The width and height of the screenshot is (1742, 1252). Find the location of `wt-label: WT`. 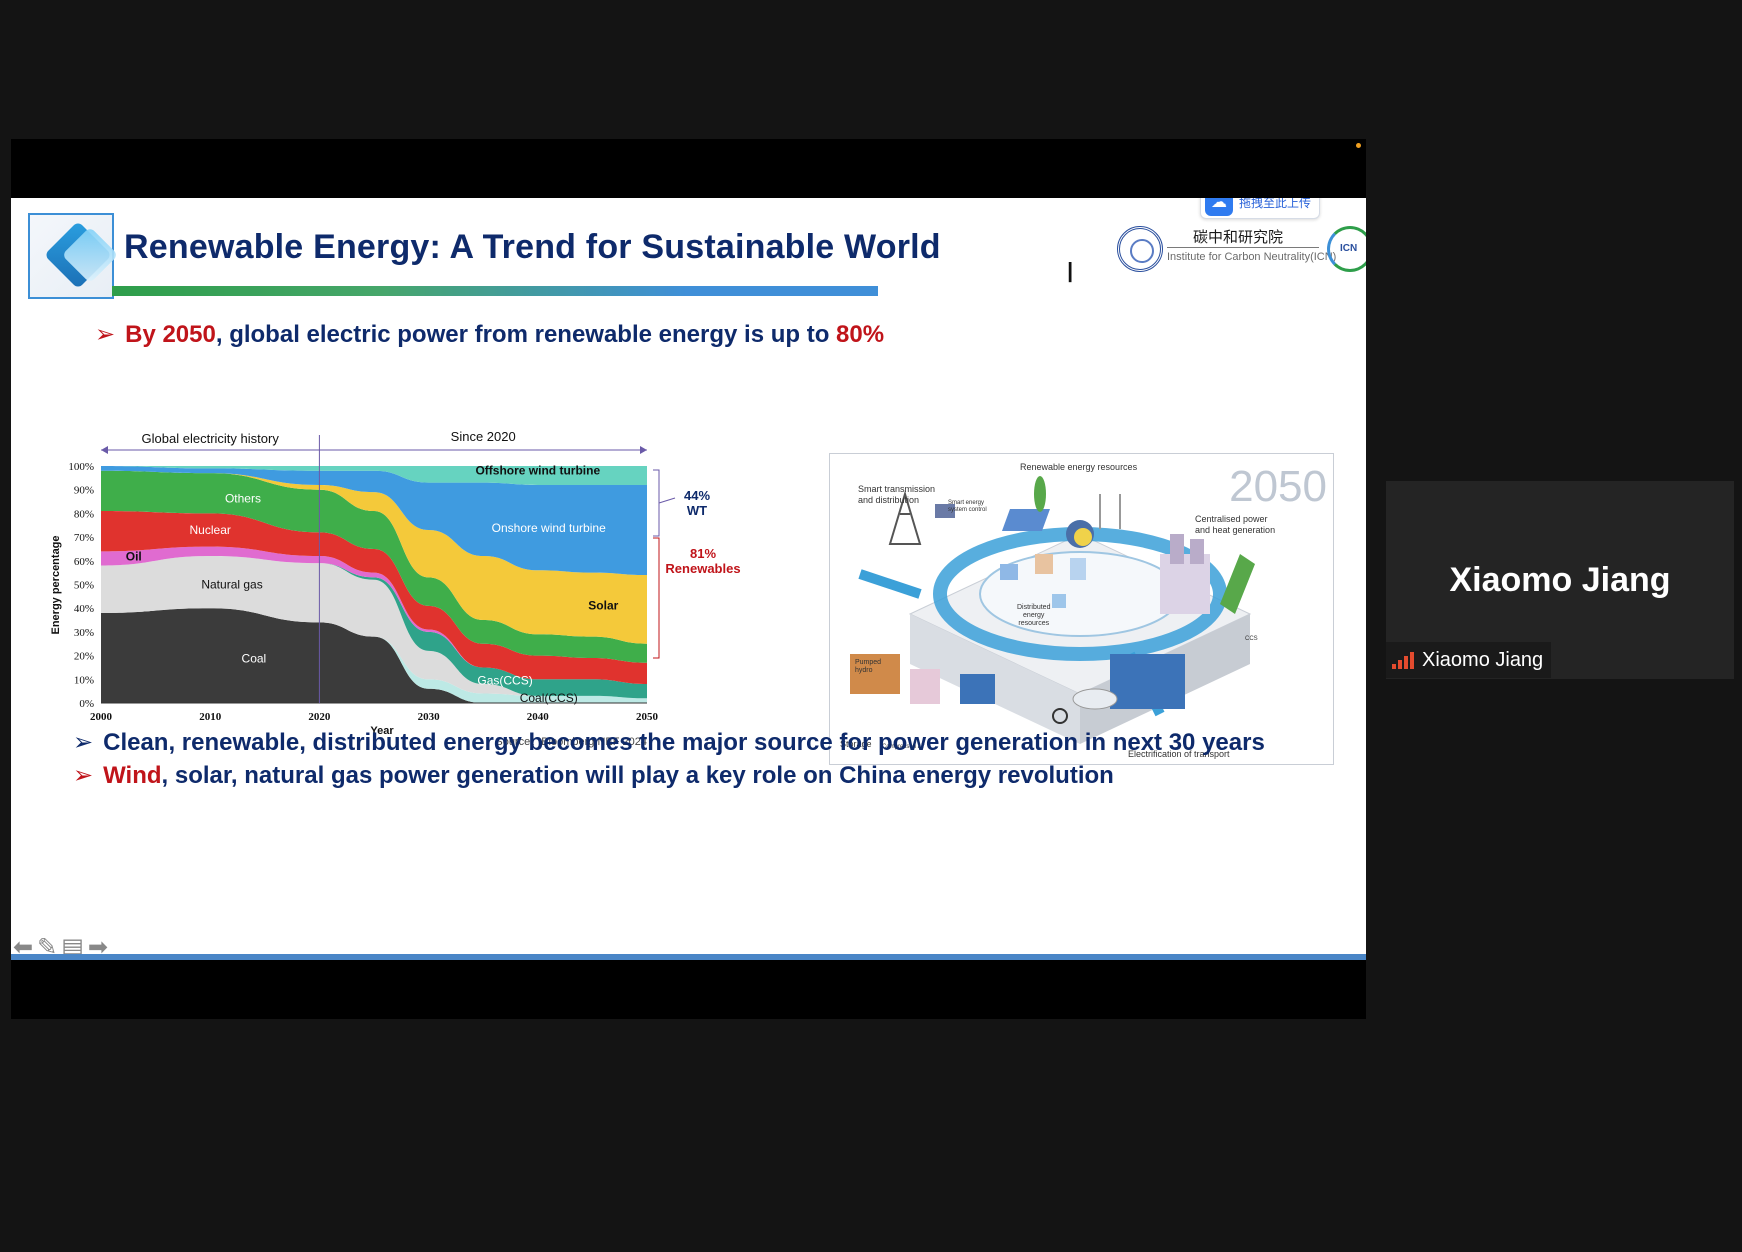

wt-label: WT is located at coordinates (697, 510).